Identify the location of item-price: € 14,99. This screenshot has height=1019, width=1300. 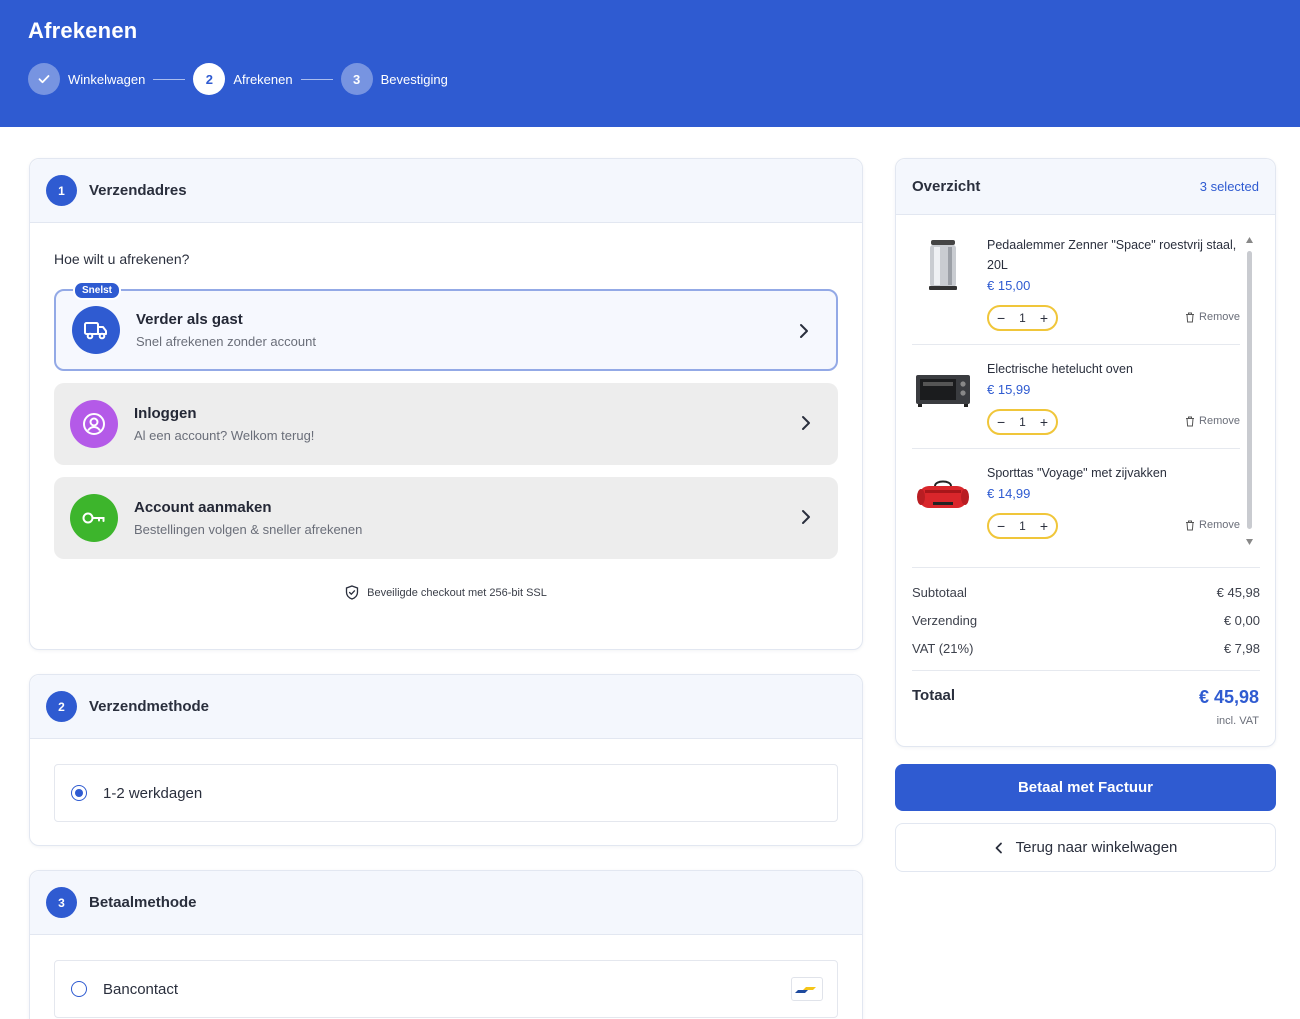
(1009, 493).